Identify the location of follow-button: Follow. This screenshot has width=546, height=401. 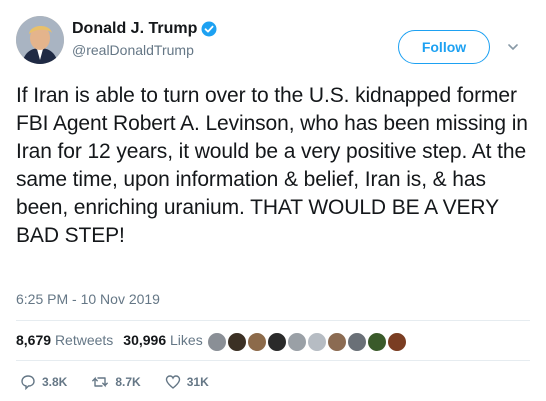
(444, 47).